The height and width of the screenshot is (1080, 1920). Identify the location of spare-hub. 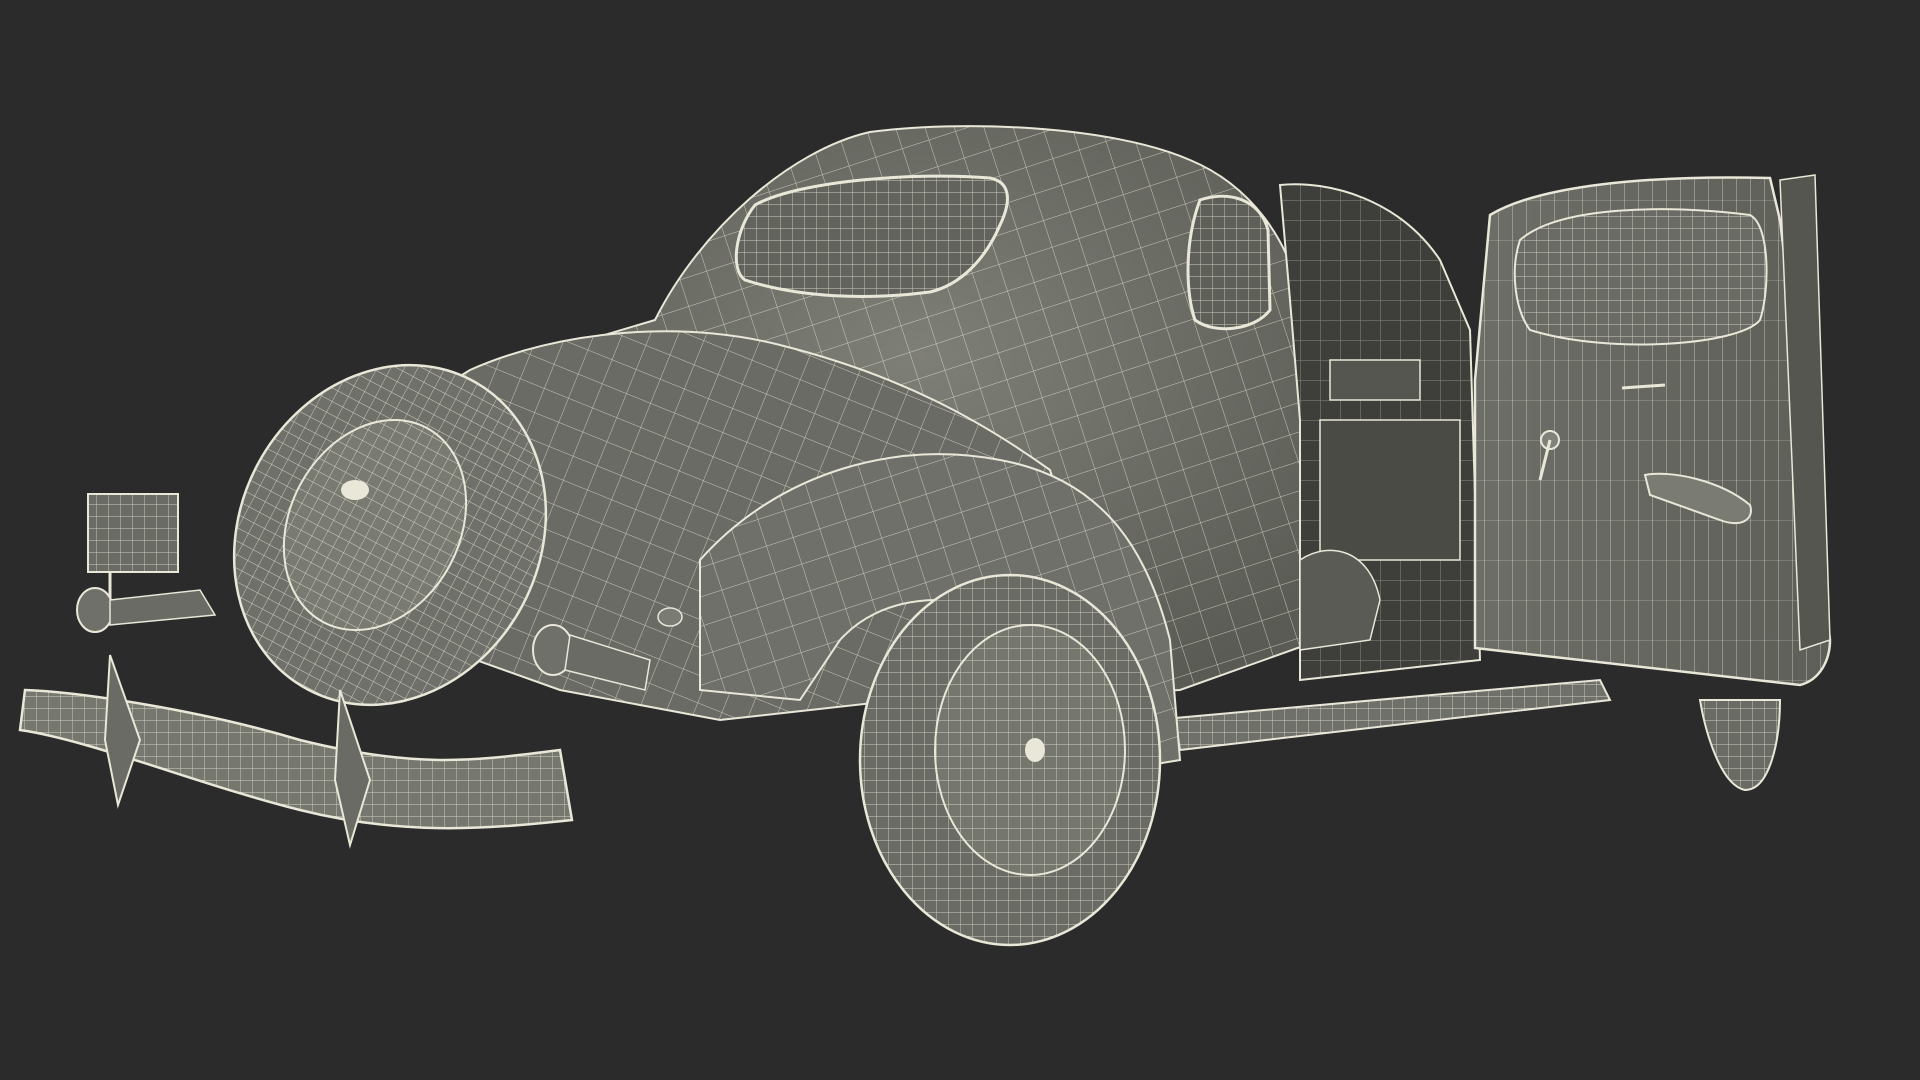
(355, 490).